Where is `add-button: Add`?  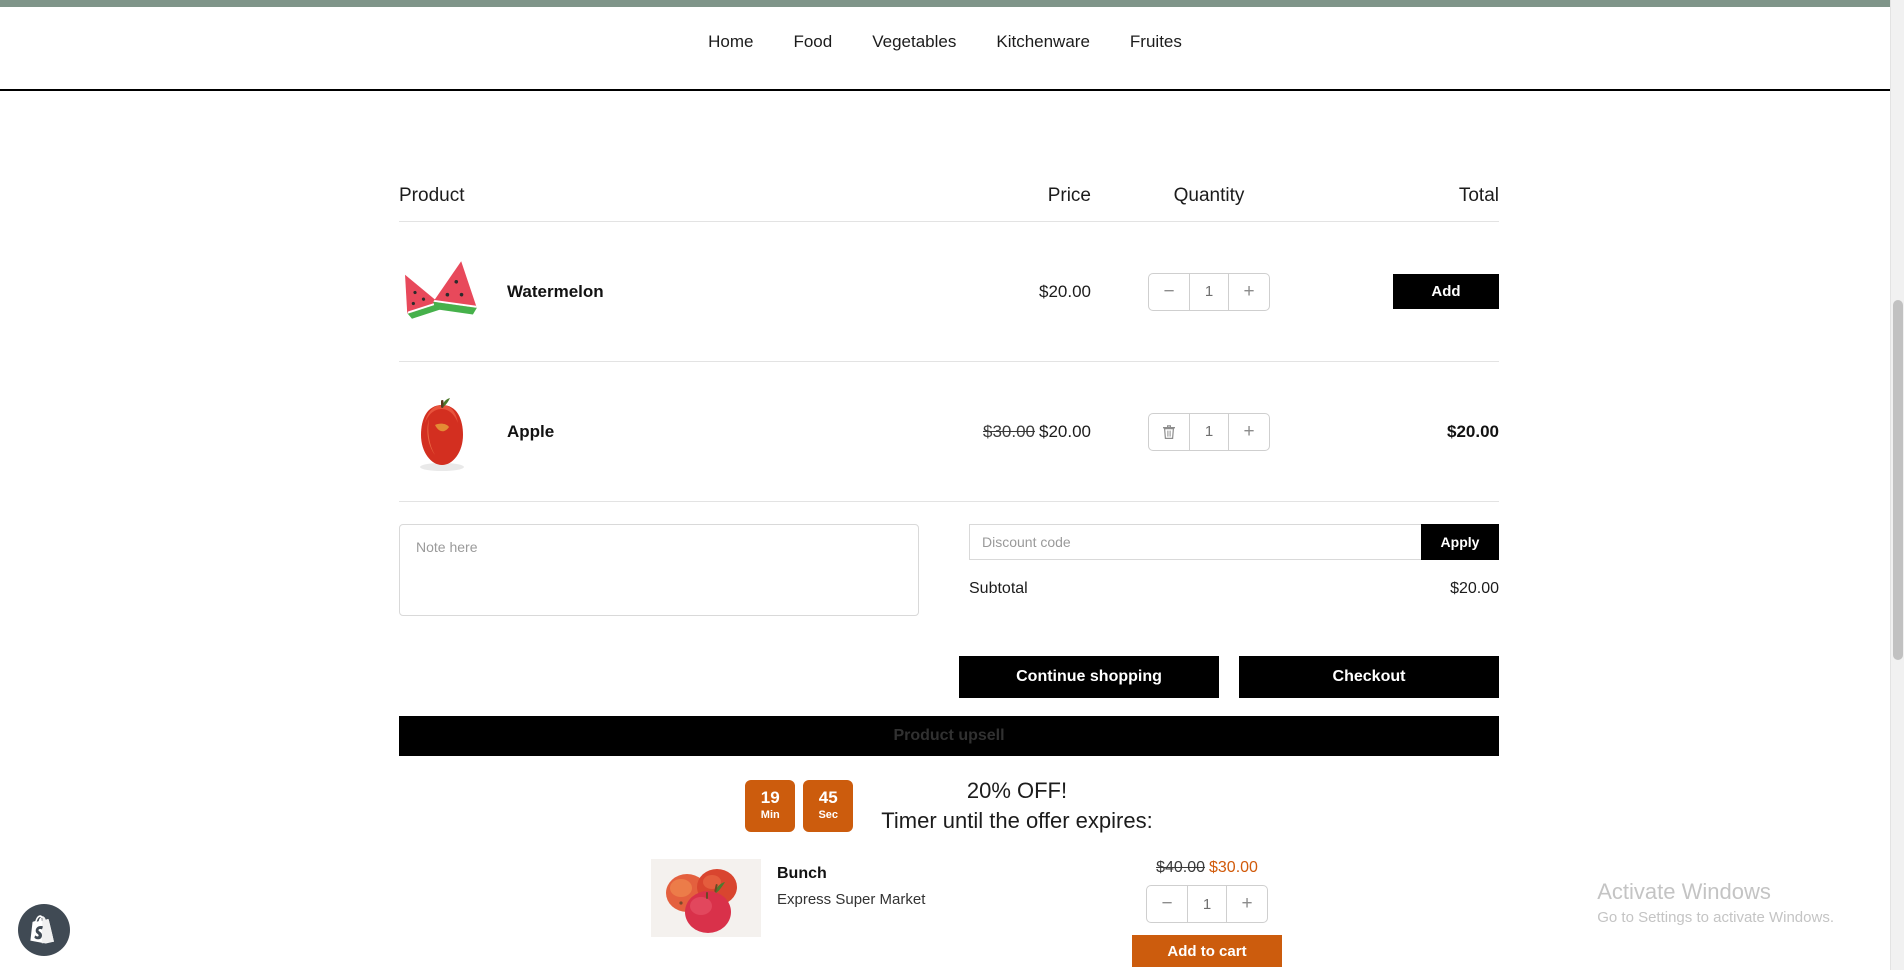
add-button: Add is located at coordinates (1446, 291).